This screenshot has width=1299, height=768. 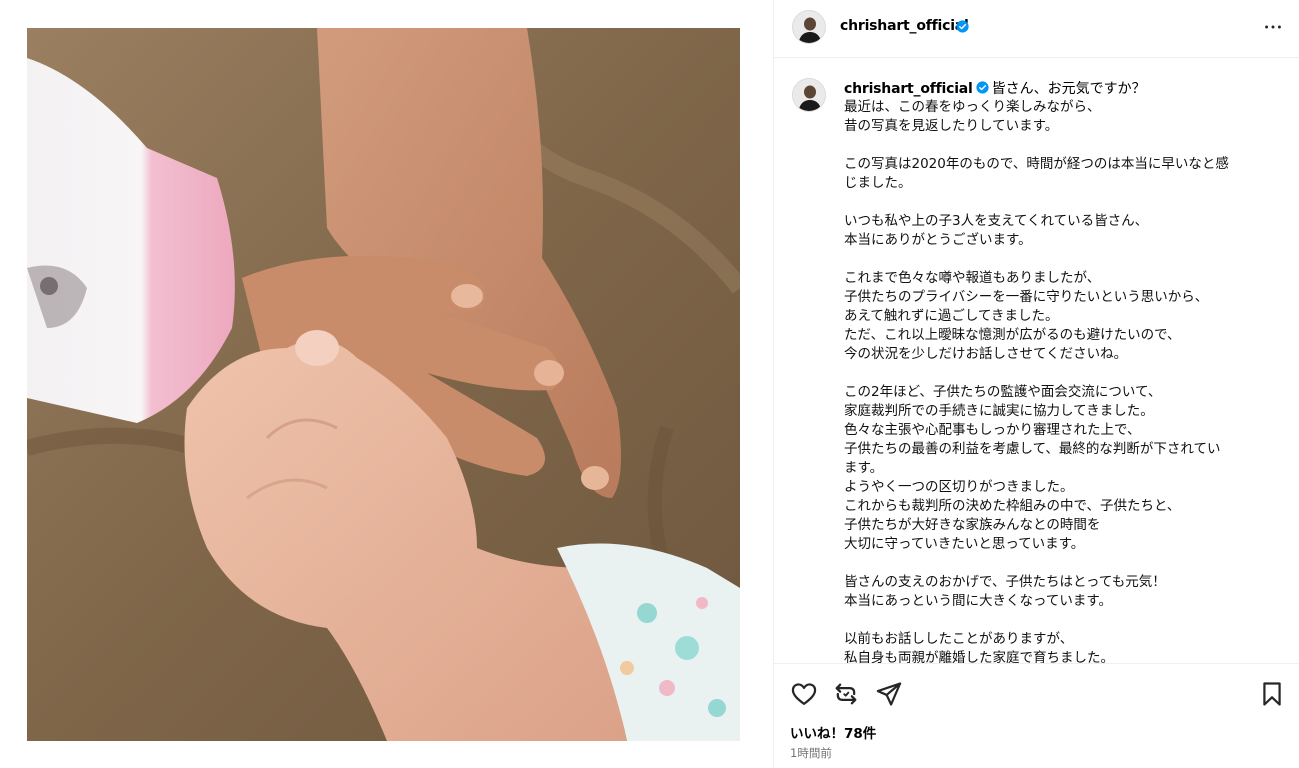 I want to click on caption-line: ようやく一つの区切りがつきました。, so click(x=959, y=487).